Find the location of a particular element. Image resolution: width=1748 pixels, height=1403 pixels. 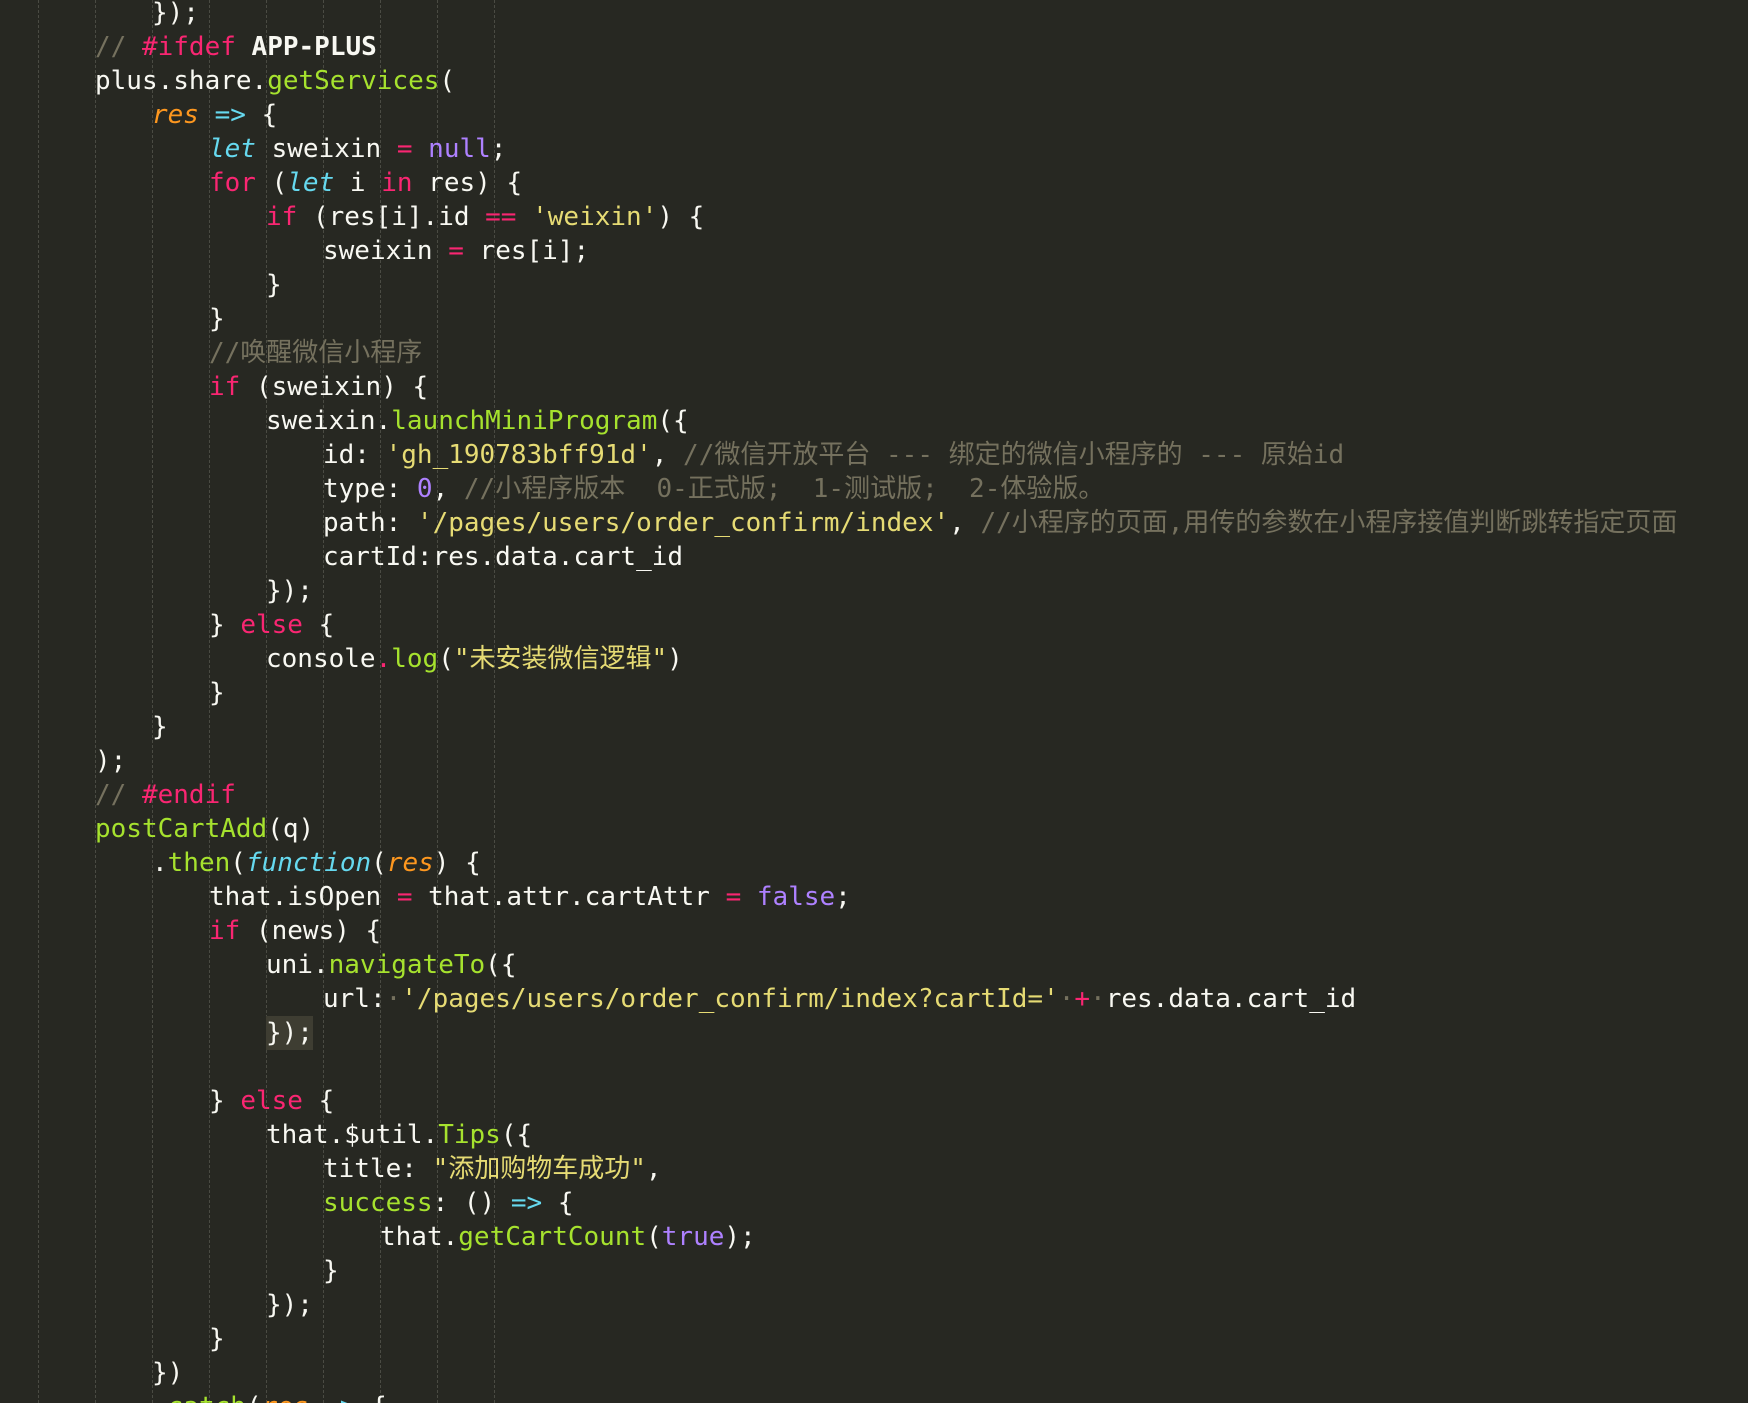

code-line: res => { is located at coordinates (214, 115).